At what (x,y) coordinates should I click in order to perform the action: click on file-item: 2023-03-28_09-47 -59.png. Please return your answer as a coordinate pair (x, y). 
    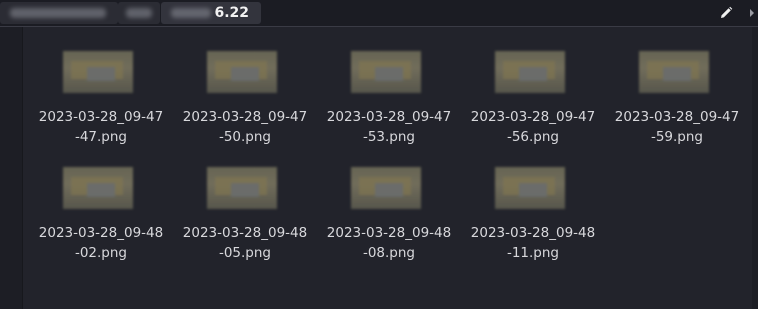
    Looking at the image, I should click on (677, 105).